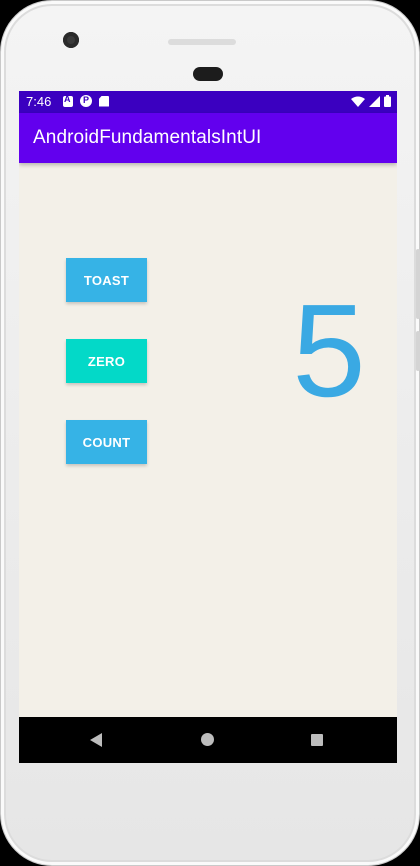  I want to click on system-icons, so click(371, 101).